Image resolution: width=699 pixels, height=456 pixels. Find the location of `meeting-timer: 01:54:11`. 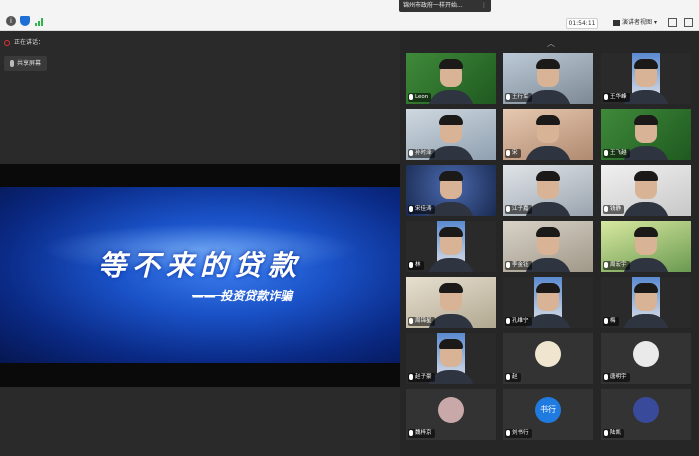

meeting-timer: 01:54:11 is located at coordinates (582, 23).